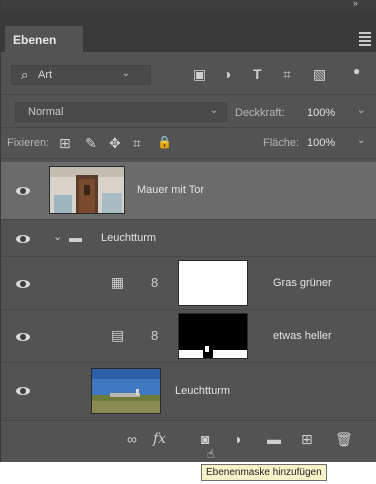 This screenshot has height=484, width=376. I want to click on hue-saturation-icon: ▦, so click(118, 282).